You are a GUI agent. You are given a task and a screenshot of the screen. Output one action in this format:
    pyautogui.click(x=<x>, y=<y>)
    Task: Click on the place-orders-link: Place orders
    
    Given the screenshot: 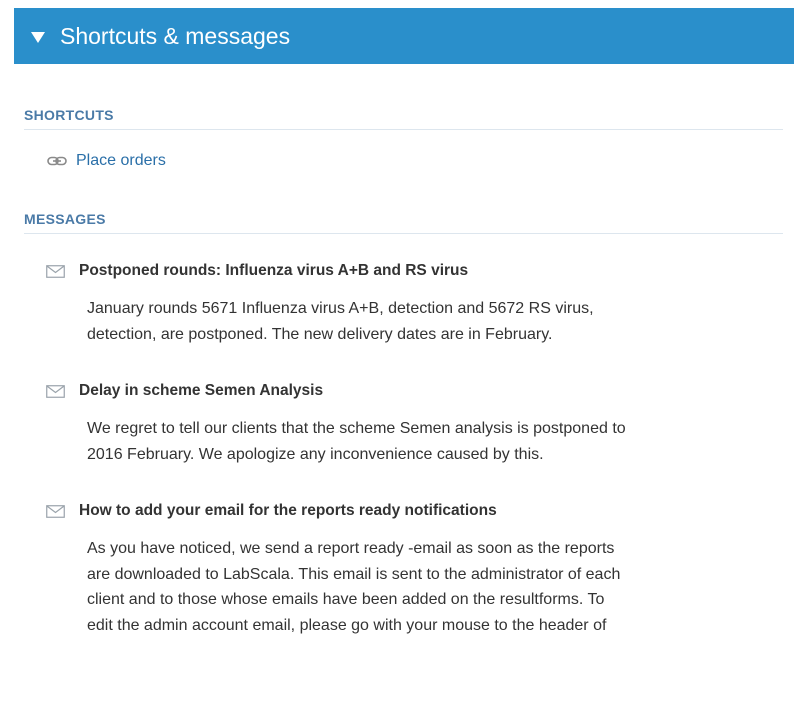 What is the action you would take?
    pyautogui.click(x=121, y=161)
    